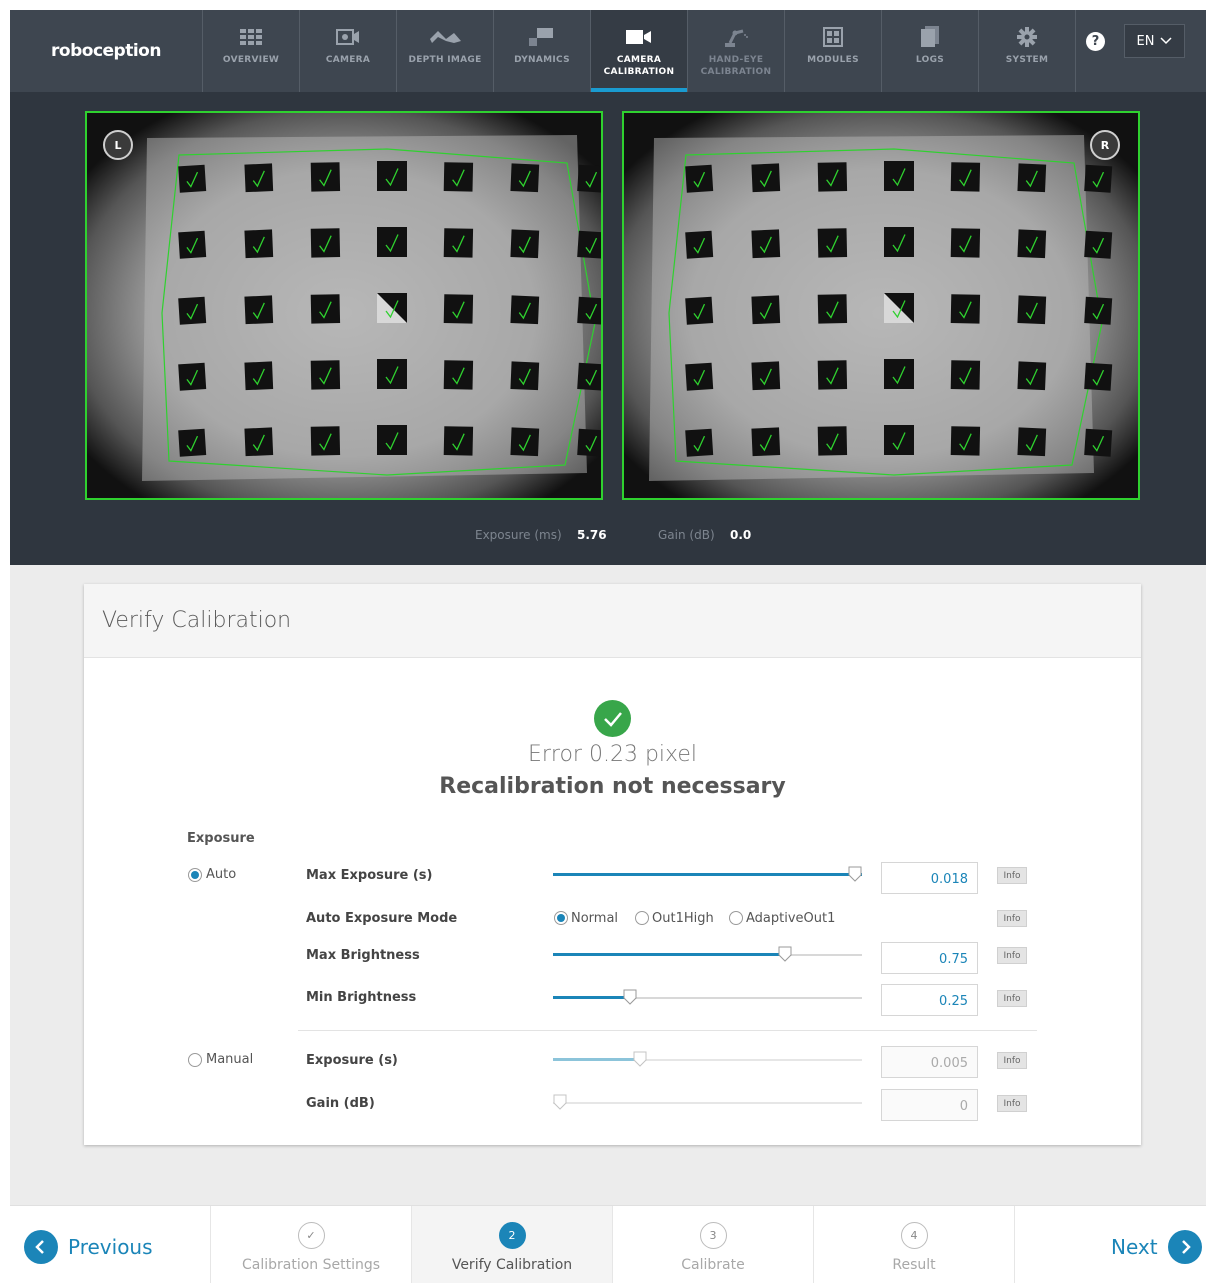 The width and height of the screenshot is (1206, 1283). I want to click on tab-label: OVERVIEW, so click(251, 60).